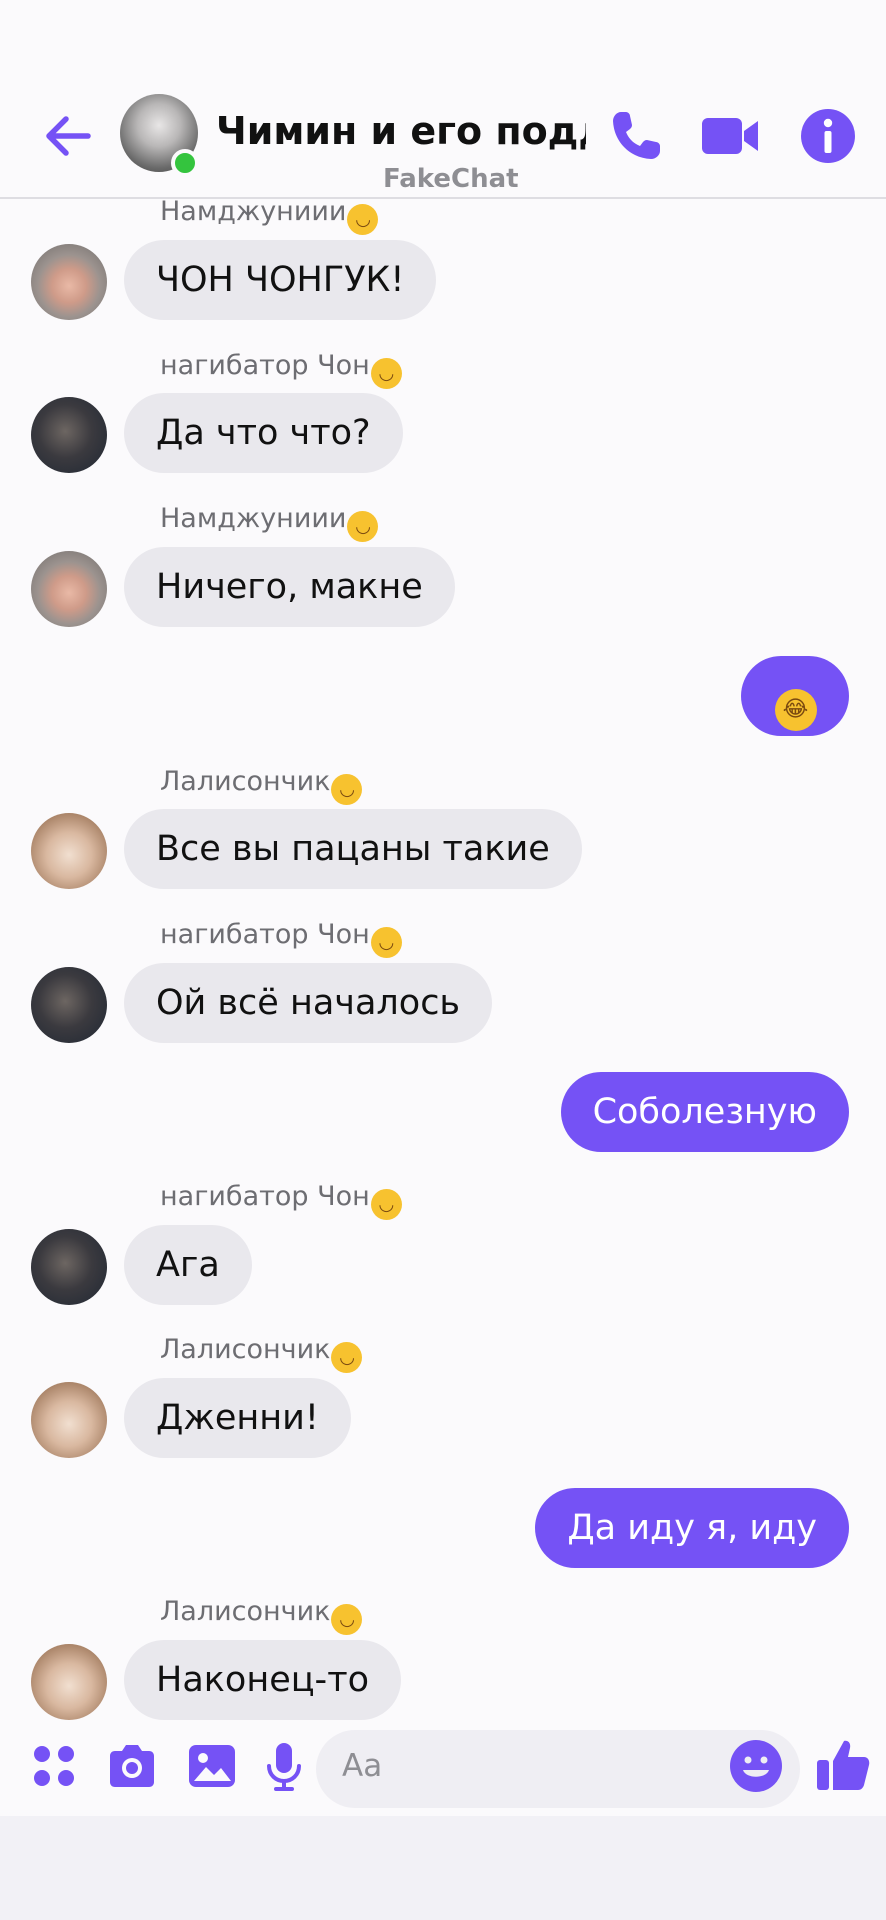 This screenshot has width=886, height=1920. What do you see at coordinates (185, 163) in the screenshot?
I see `online-status-indicator` at bounding box center [185, 163].